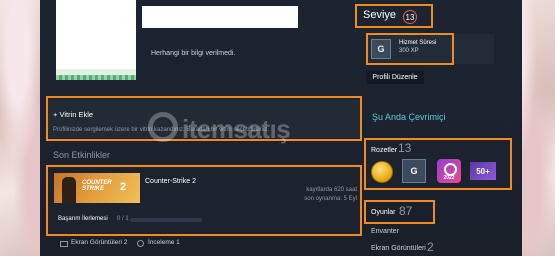  What do you see at coordinates (193, 53) in the screenshot?
I see `profile-summary-text: Herhangi bir bilgi verilmedi.` at bounding box center [193, 53].